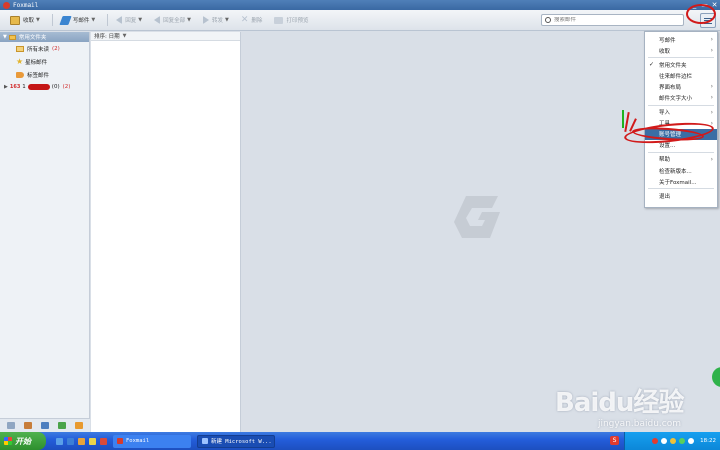 Image resolution: width=720 pixels, height=450 pixels. What do you see at coordinates (59, 441) in the screenshot?
I see `show-desktop-icon` at bounding box center [59, 441].